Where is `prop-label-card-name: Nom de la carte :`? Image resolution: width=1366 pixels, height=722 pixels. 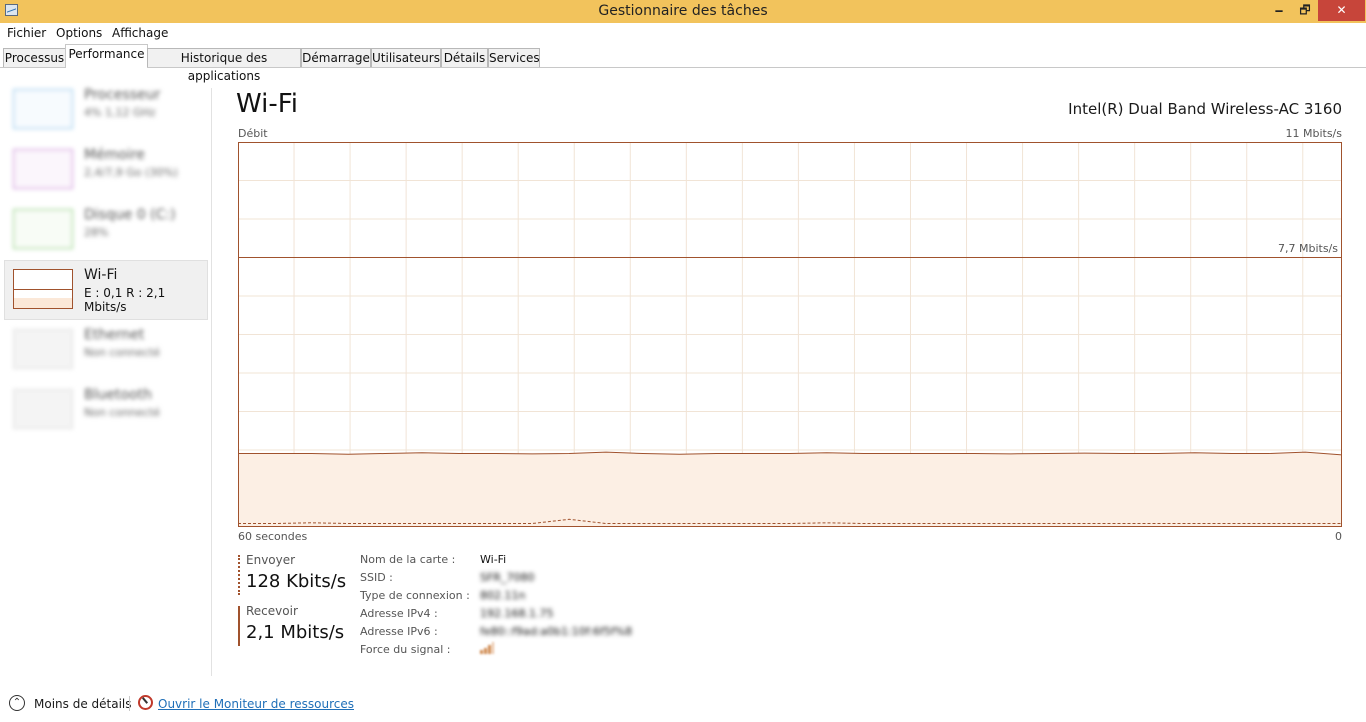
prop-label-card-name: Nom de la carte : is located at coordinates (408, 559).